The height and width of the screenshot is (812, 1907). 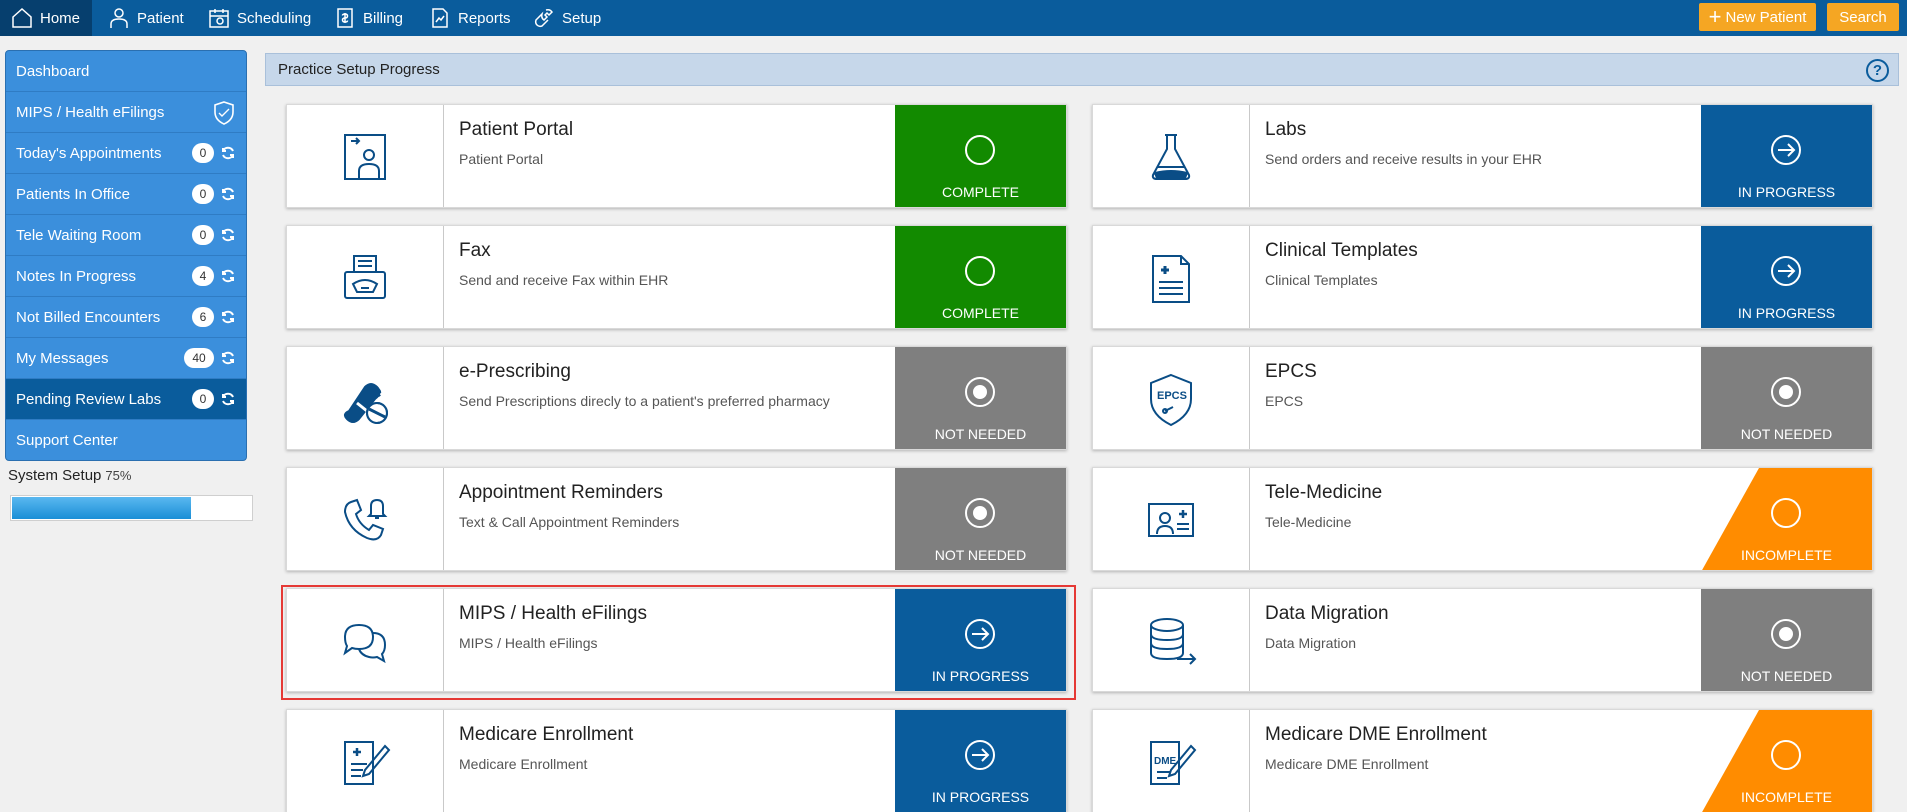 I want to click on wrench-icon, so click(x=543, y=18).